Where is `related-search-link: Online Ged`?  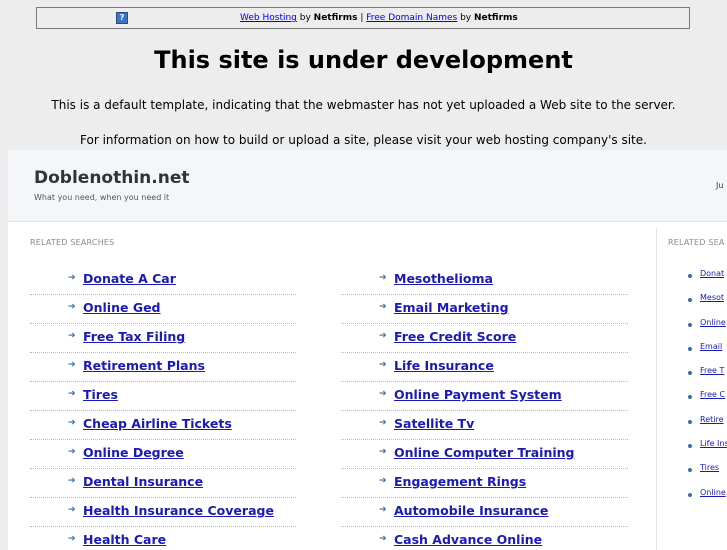 related-search-link: Online Ged is located at coordinates (122, 307).